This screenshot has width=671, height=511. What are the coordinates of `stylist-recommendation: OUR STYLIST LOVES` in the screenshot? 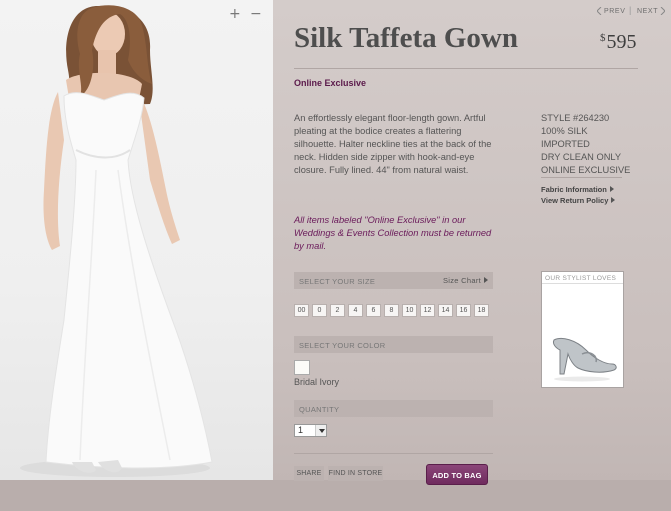 It's located at (582, 329).